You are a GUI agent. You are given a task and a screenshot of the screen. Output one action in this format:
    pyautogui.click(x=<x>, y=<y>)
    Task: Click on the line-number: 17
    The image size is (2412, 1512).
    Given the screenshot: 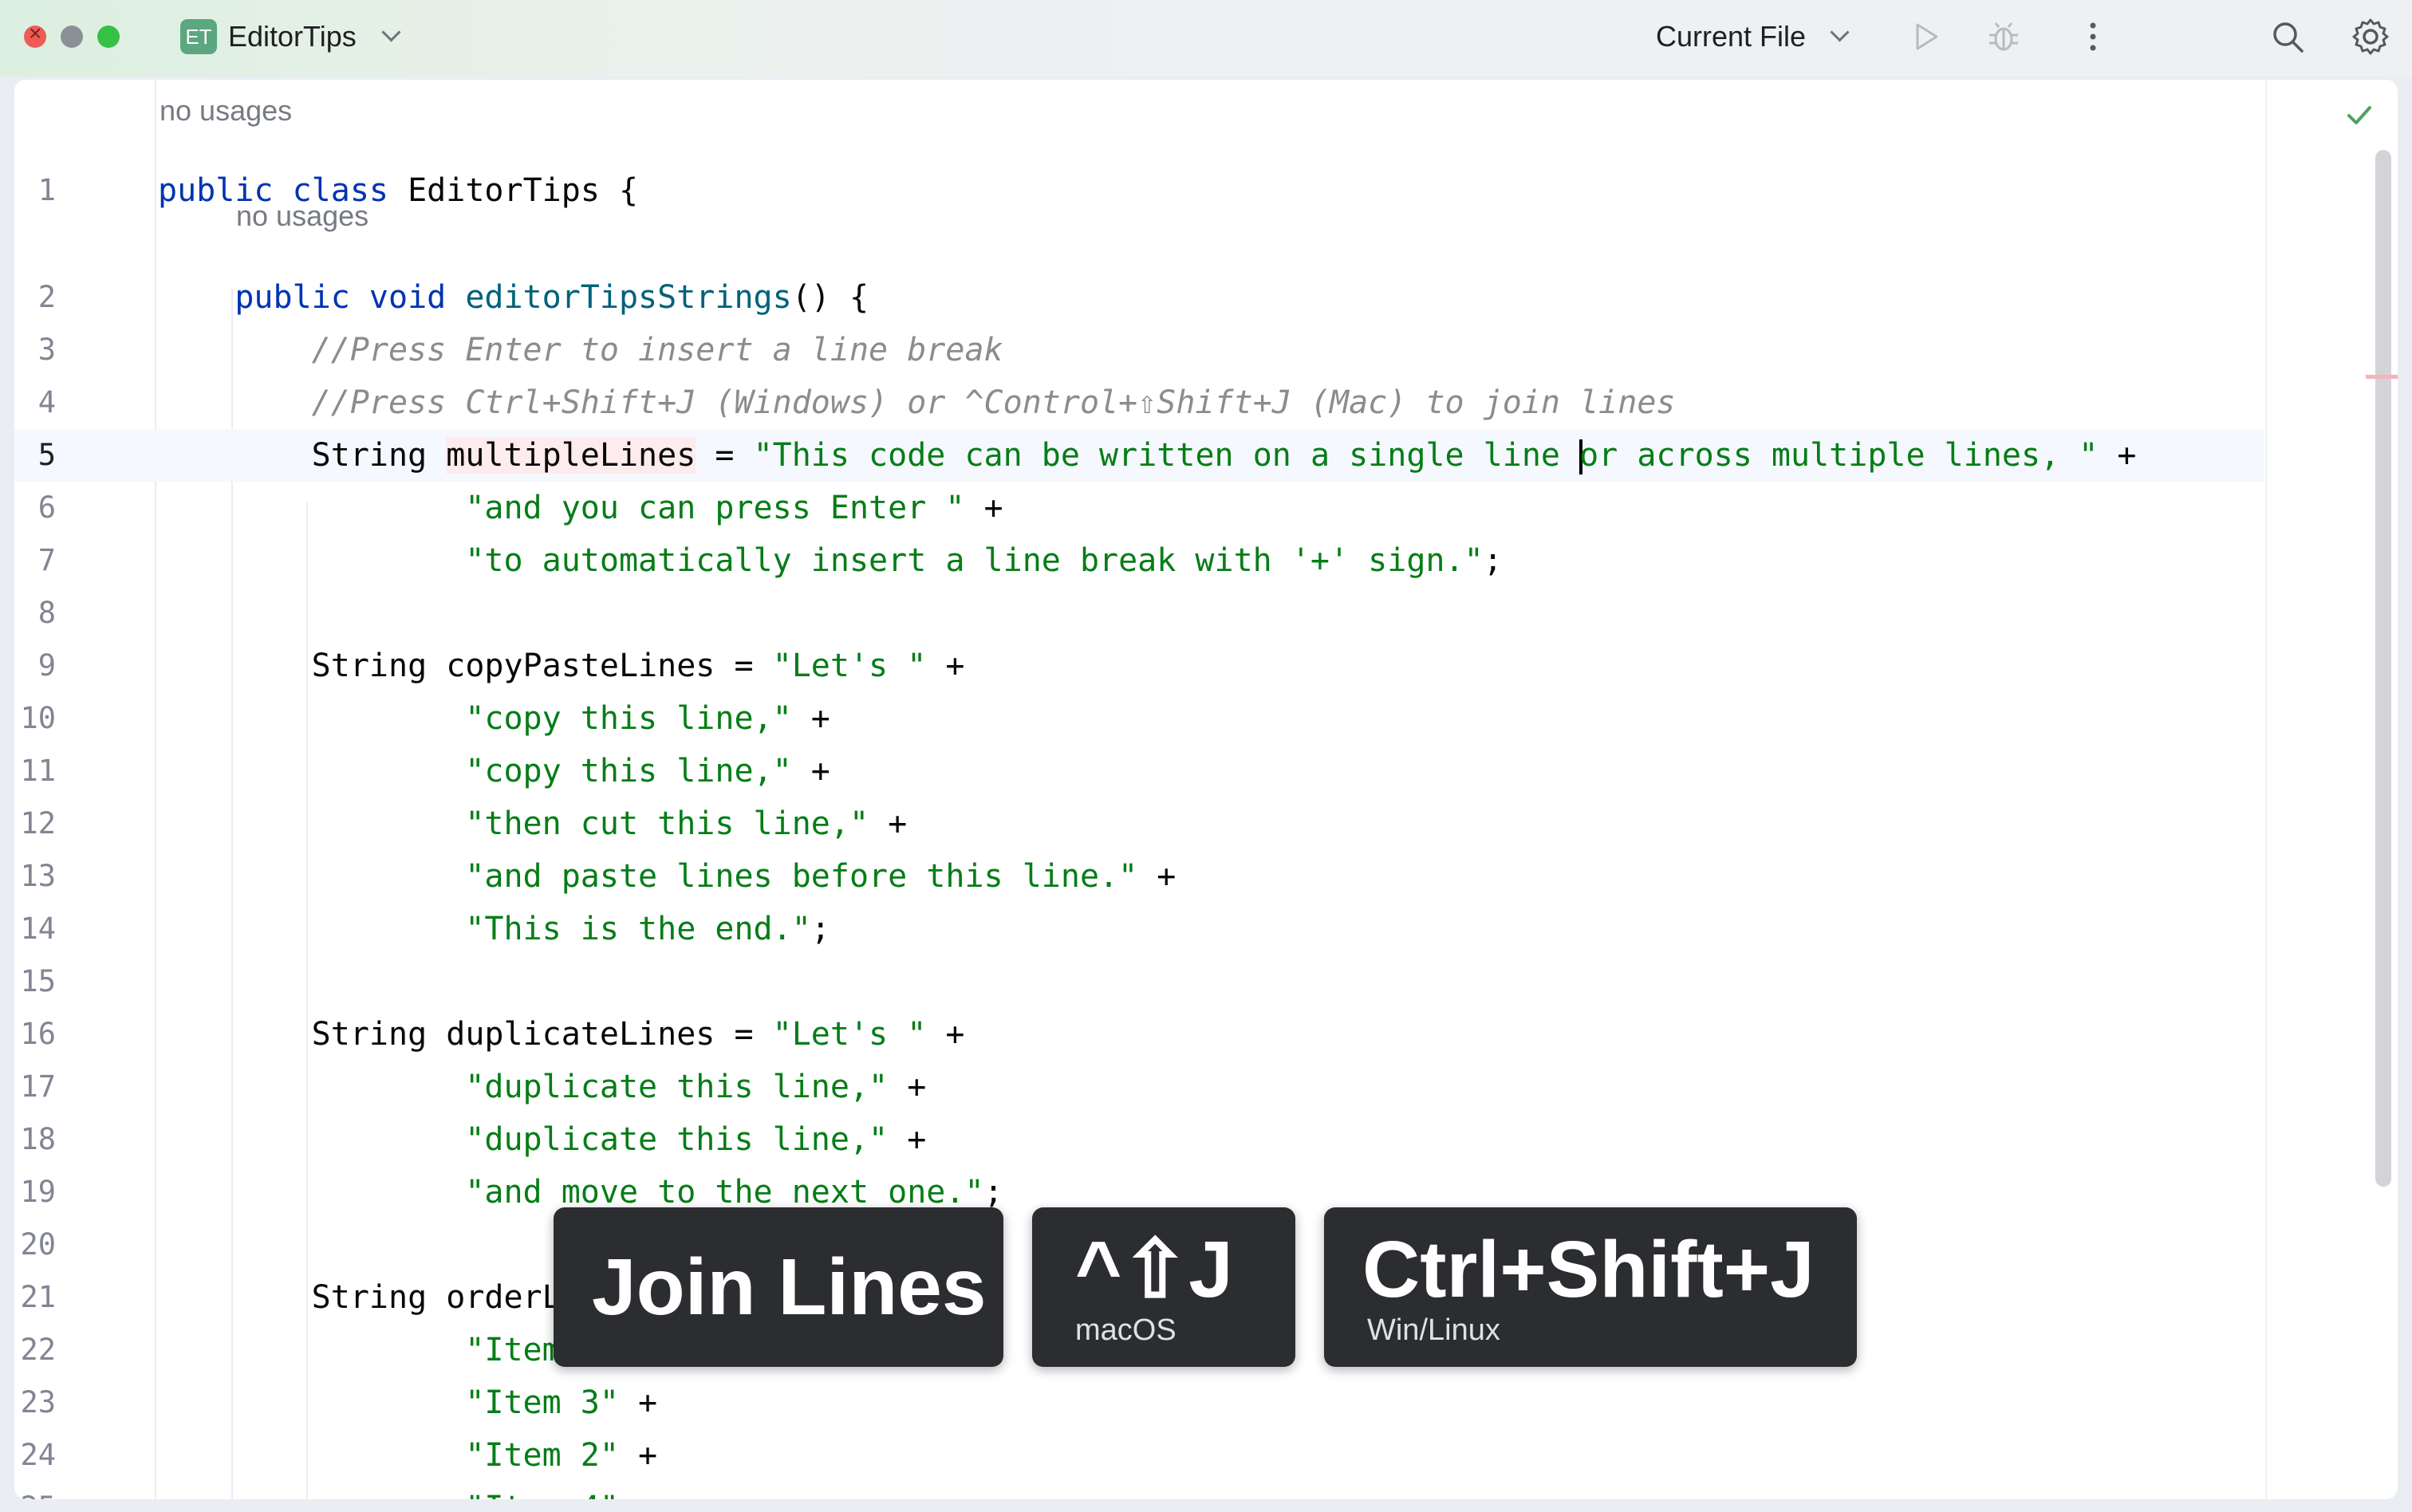 What is the action you would take?
    pyautogui.click(x=35, y=1087)
    